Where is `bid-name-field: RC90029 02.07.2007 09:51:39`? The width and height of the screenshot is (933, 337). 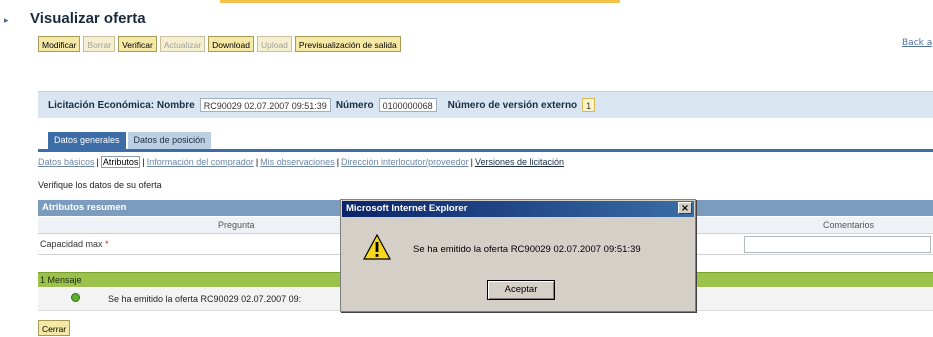 bid-name-field: RC90029 02.07.2007 09:51:39 is located at coordinates (265, 105).